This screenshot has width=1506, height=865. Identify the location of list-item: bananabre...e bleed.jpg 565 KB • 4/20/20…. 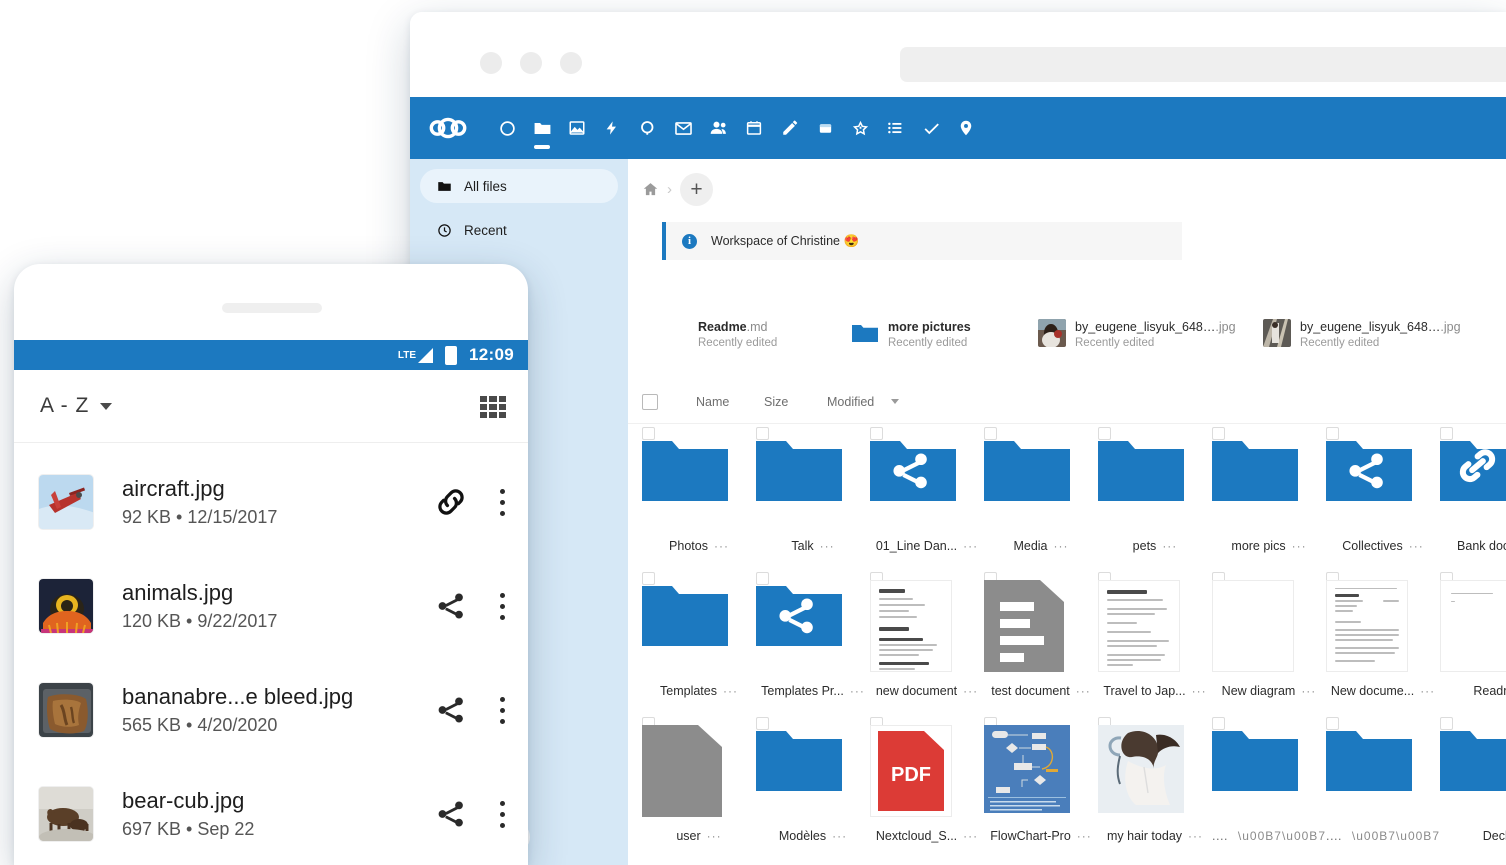
(271, 710).